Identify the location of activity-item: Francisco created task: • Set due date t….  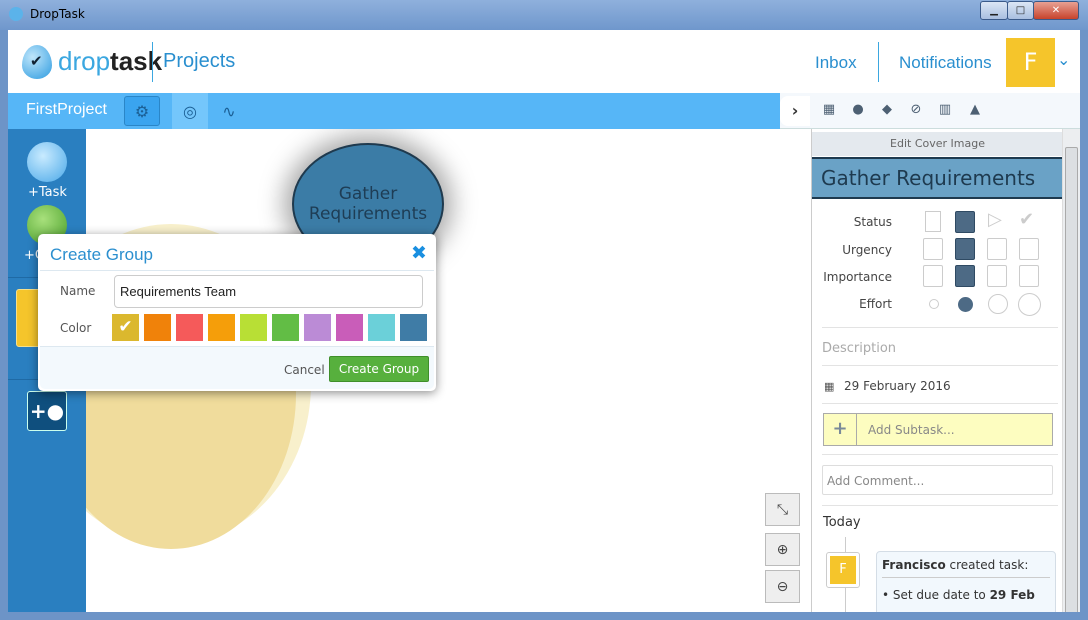
(966, 581).